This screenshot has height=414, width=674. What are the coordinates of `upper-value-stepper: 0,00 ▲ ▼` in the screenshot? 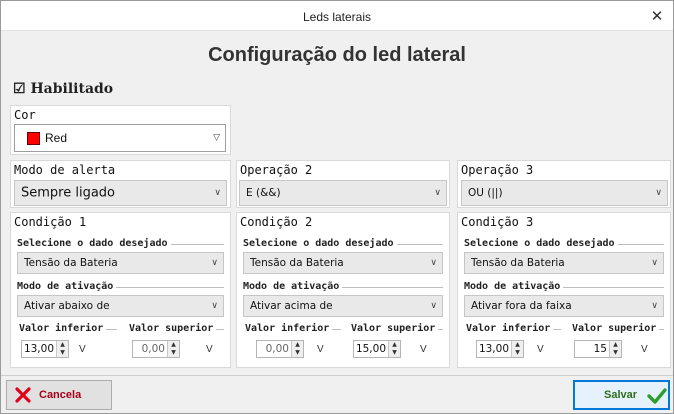 It's located at (156, 349).